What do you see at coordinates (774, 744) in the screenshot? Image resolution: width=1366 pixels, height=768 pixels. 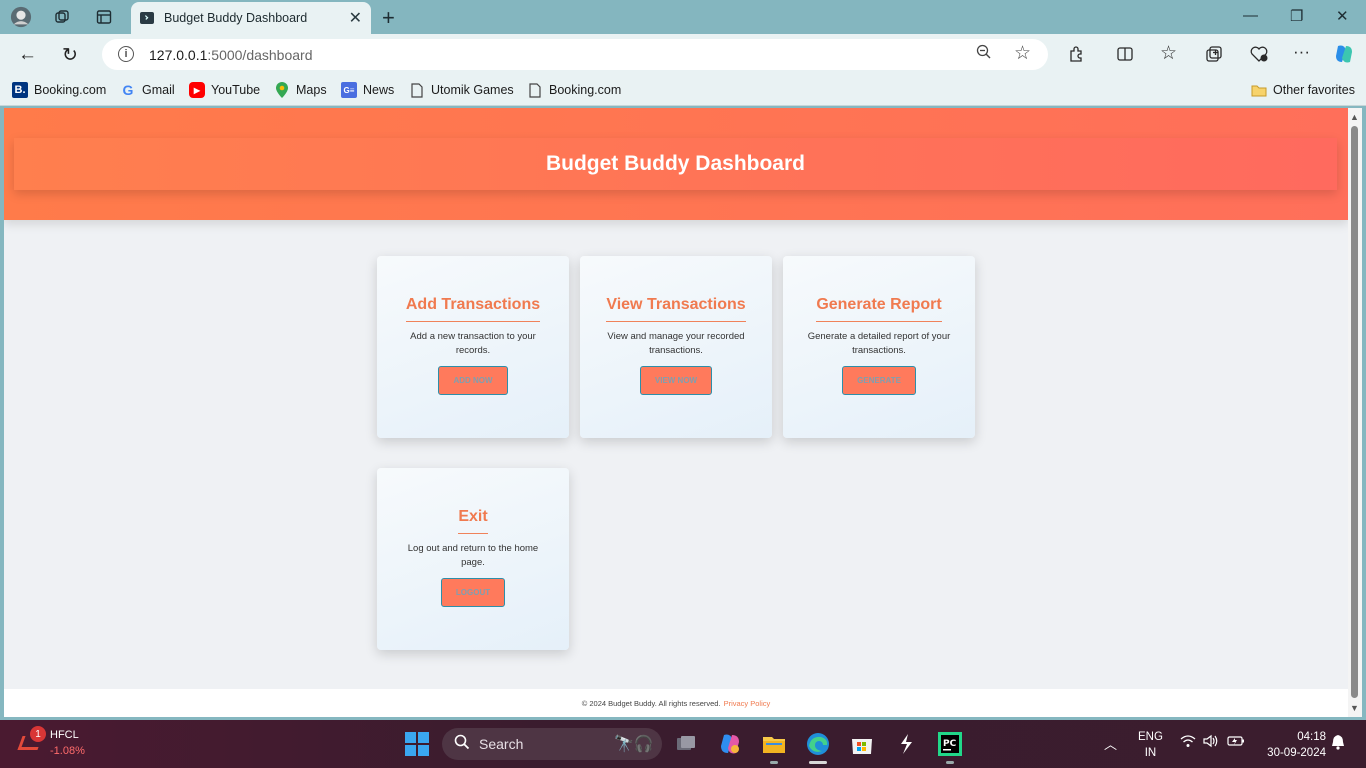 I see `file-explorer-icon` at bounding box center [774, 744].